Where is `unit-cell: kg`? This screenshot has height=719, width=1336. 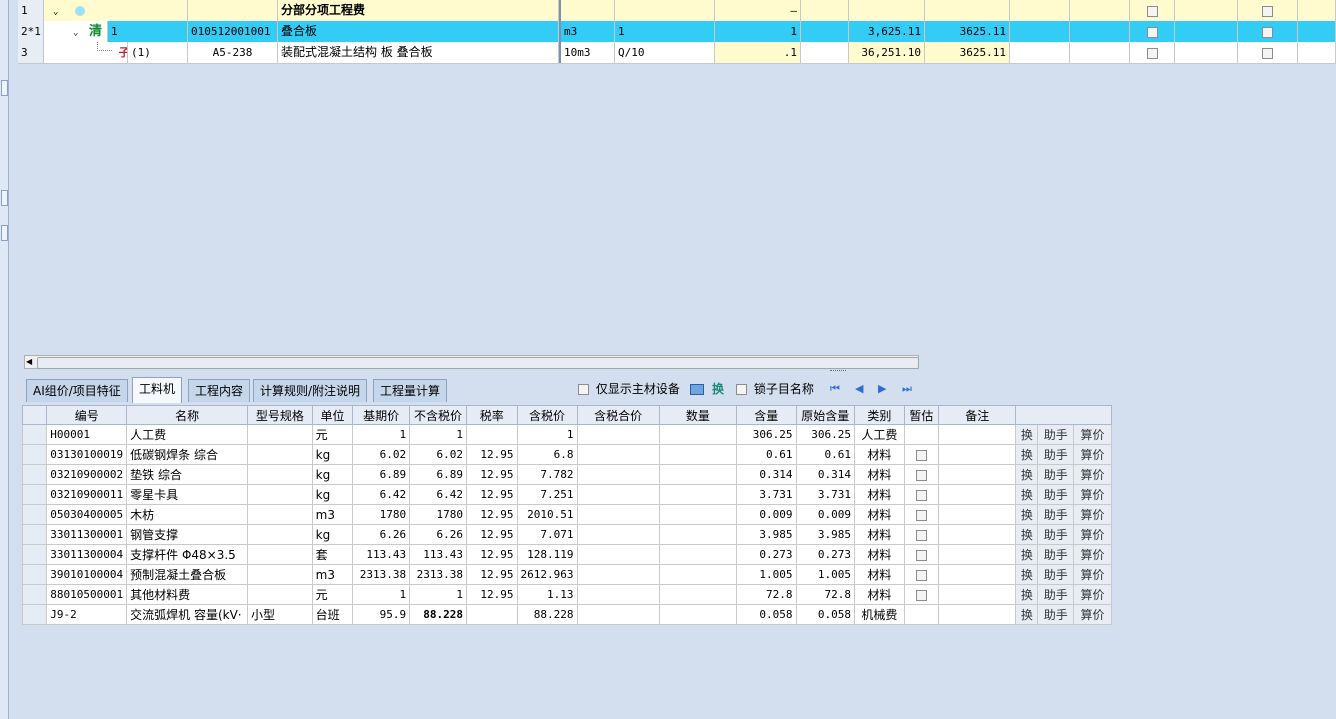
unit-cell: kg is located at coordinates (332, 534).